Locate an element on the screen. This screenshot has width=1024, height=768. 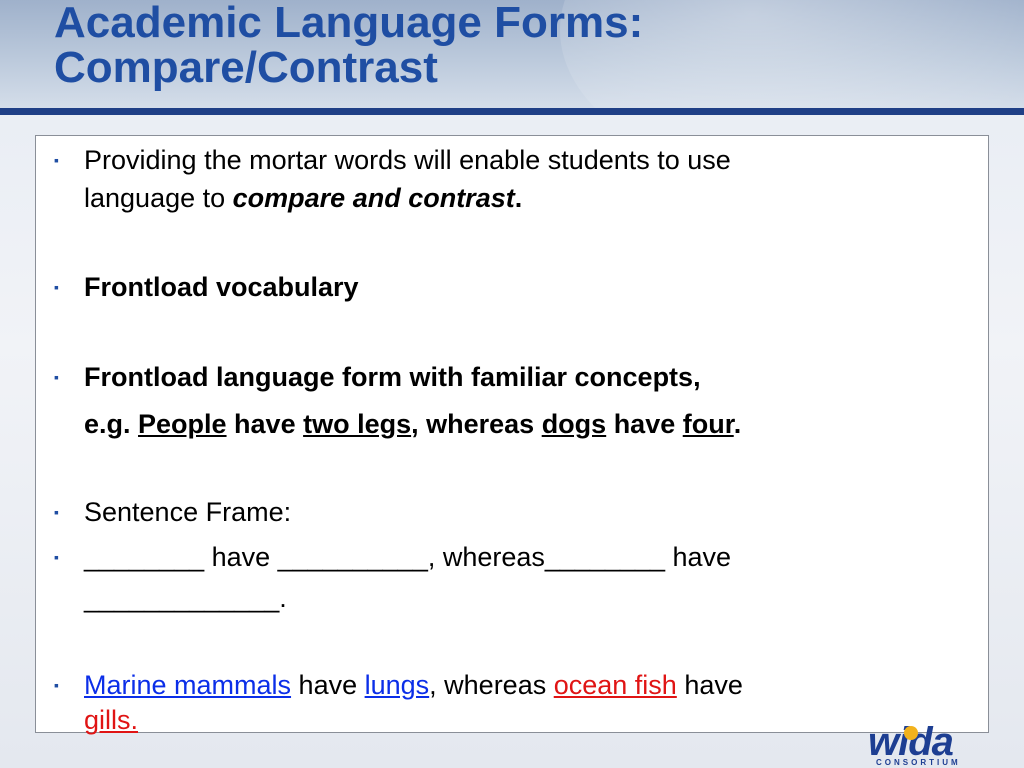
bullet-1-line-2: language to compare and contrast. is located at coordinates (303, 198).